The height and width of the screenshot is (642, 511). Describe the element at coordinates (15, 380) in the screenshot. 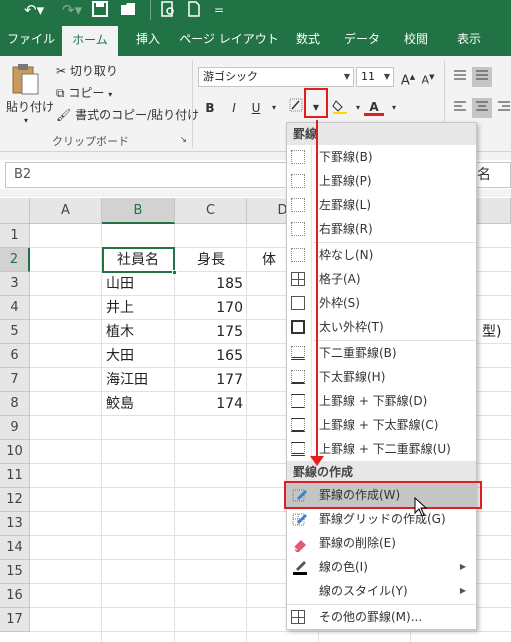

I see `row-header: 7` at that location.